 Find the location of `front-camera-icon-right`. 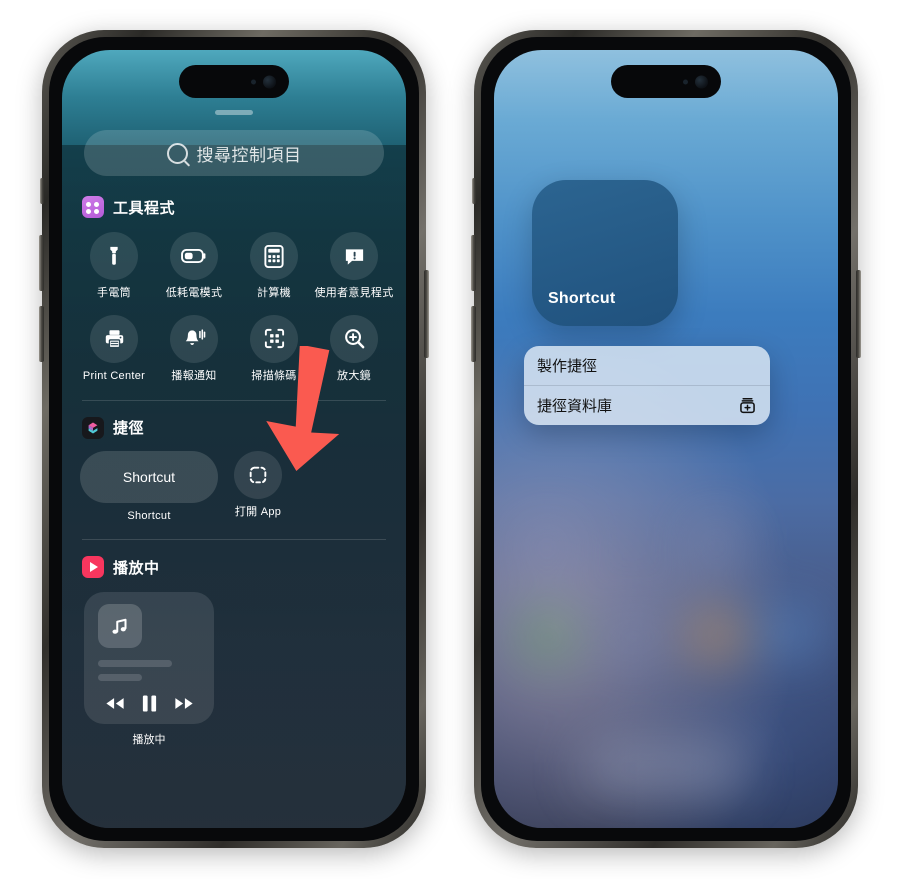

front-camera-icon-right is located at coordinates (701, 81).